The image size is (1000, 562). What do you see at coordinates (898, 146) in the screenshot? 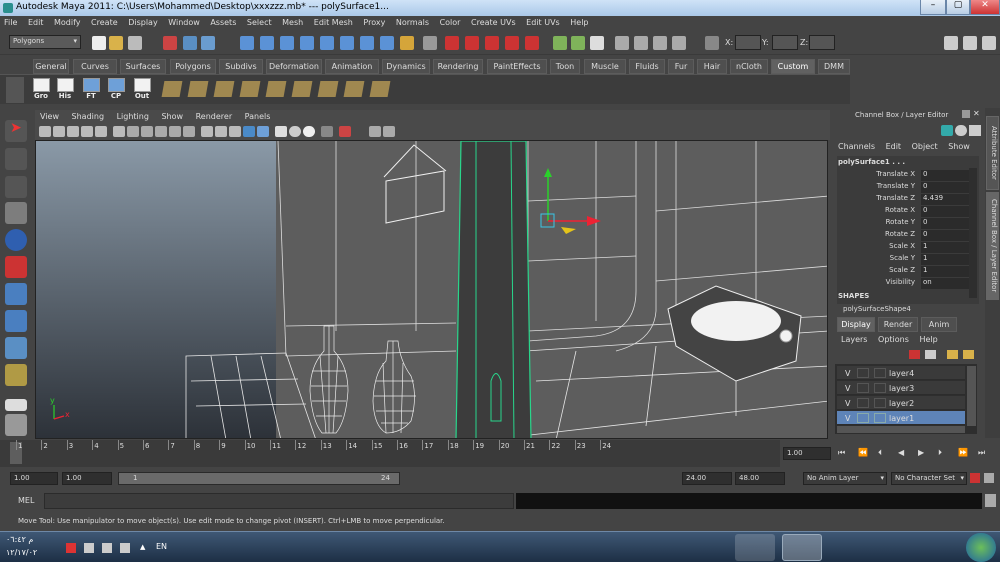
I see `channel-menu-edit: Edit` at bounding box center [898, 146].